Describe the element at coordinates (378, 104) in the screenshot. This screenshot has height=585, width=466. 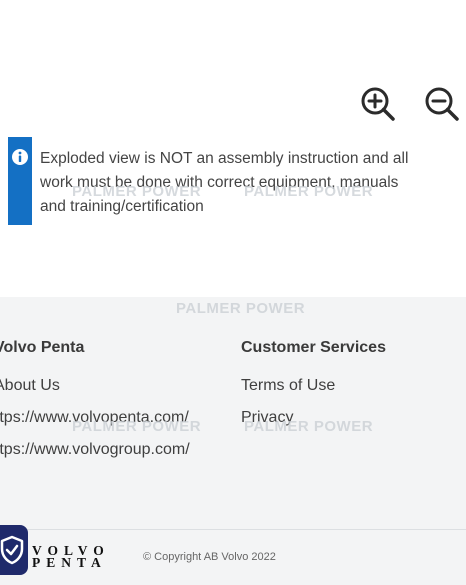
I see `zoom-in-icon` at that location.